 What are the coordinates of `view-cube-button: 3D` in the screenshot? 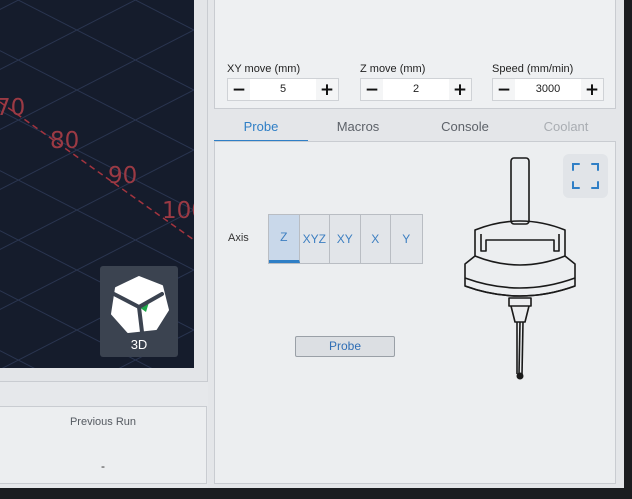 It's located at (139, 311).